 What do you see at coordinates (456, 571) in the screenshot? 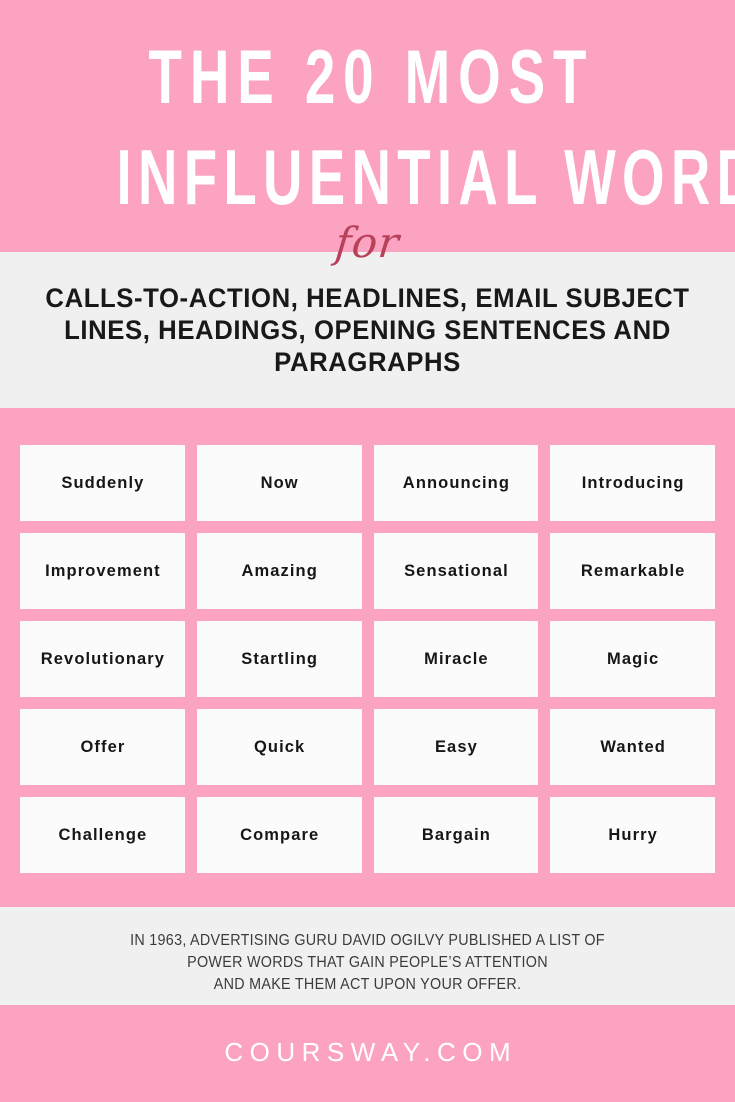
I see `word-card: Sensational` at bounding box center [456, 571].